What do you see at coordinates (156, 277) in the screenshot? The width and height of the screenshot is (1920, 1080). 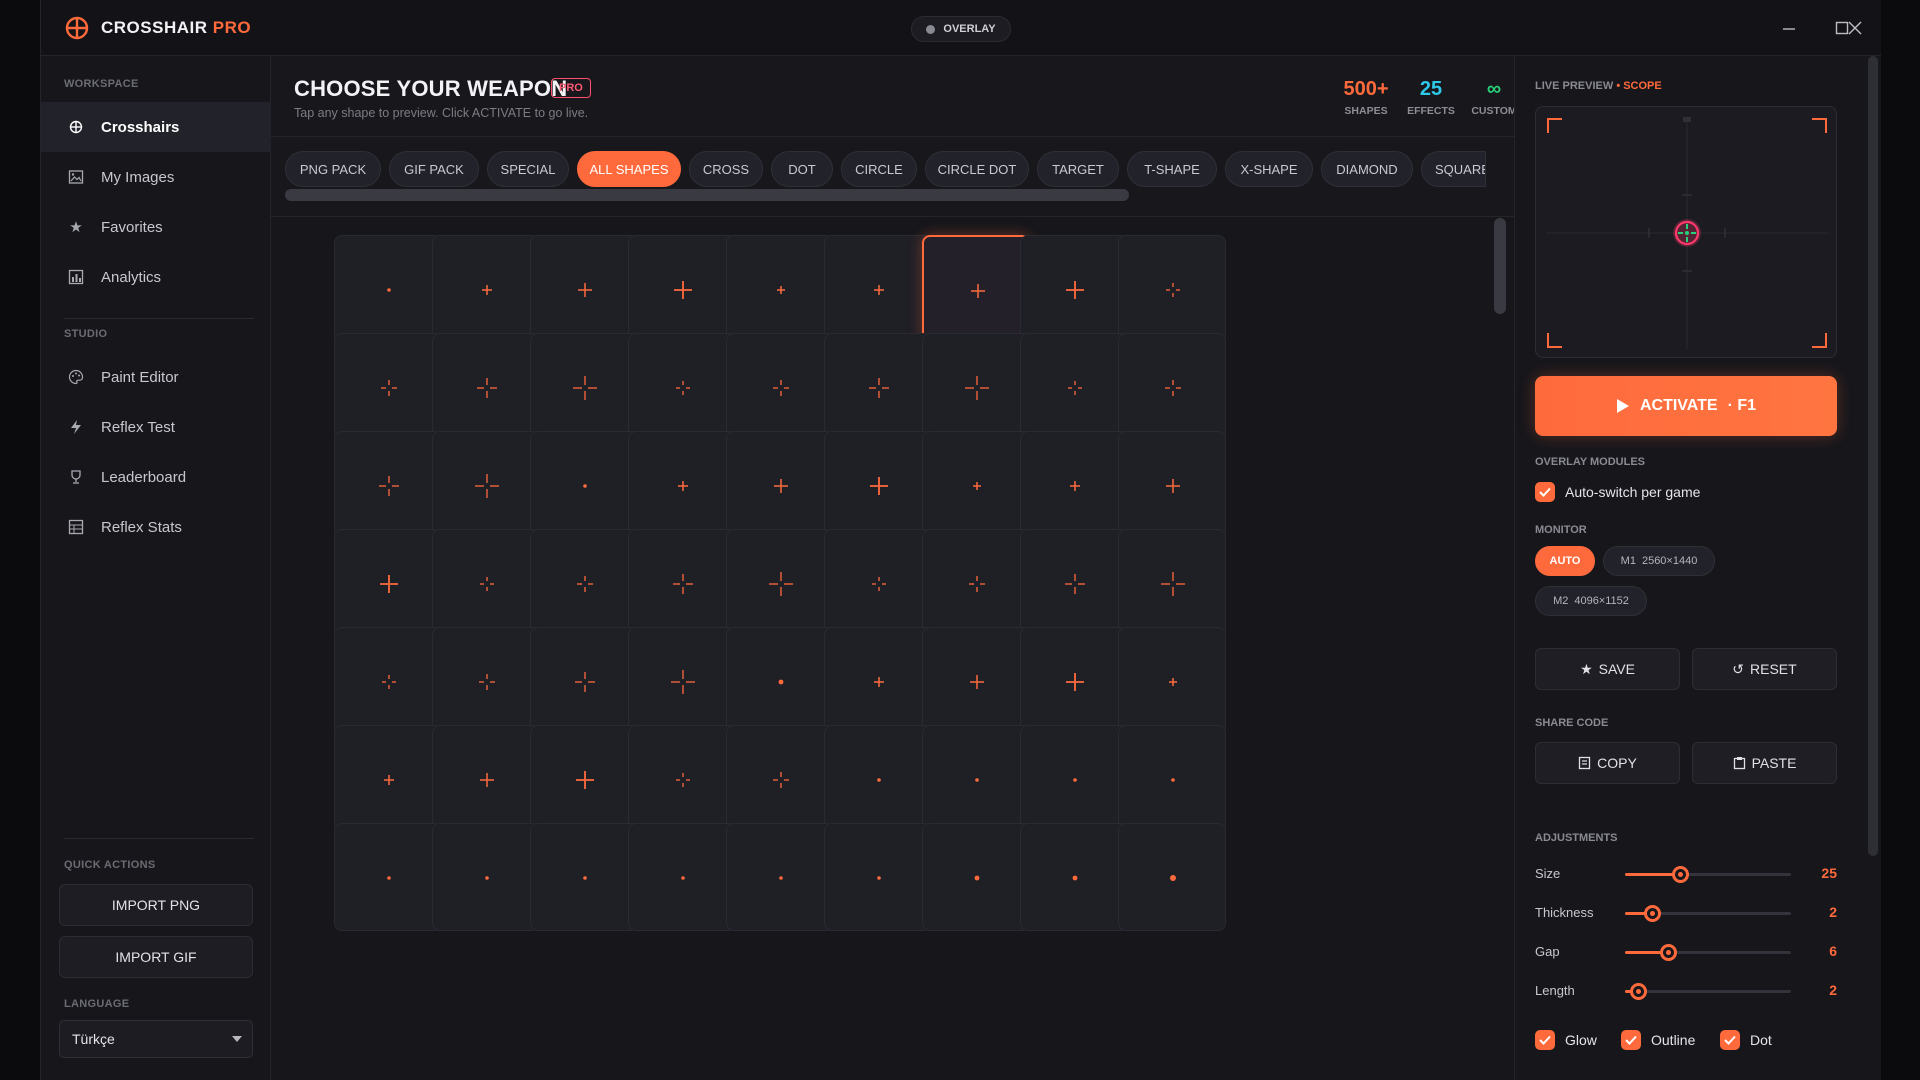 I see `sidebar-item-analytics: Analytics` at bounding box center [156, 277].